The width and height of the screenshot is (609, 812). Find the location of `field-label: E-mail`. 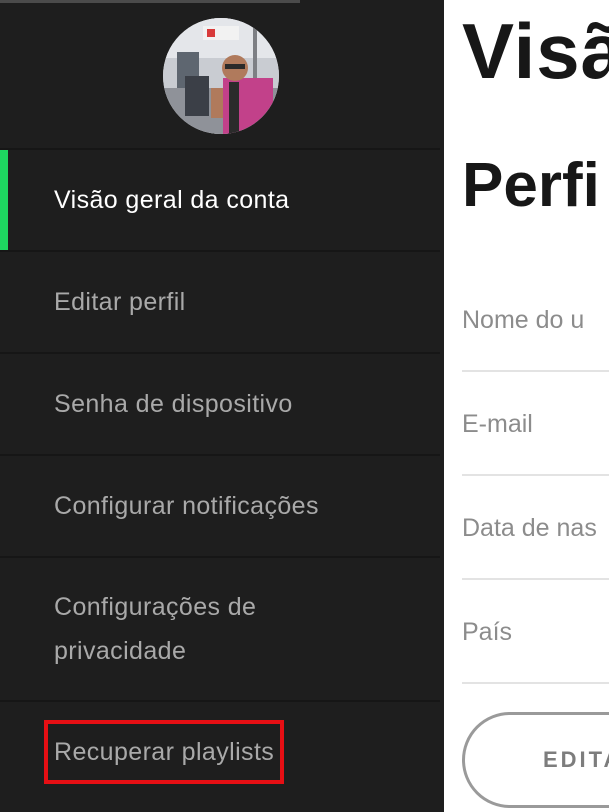

field-label: E-mail is located at coordinates (497, 424).